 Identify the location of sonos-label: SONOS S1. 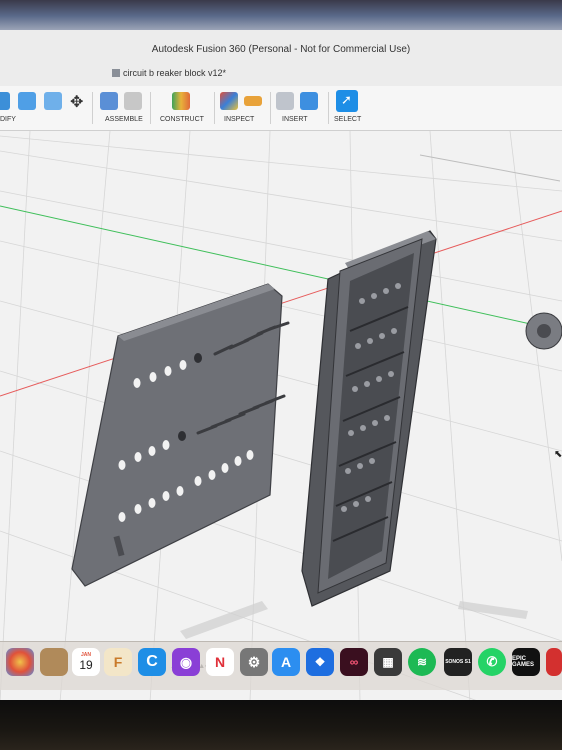
(458, 662).